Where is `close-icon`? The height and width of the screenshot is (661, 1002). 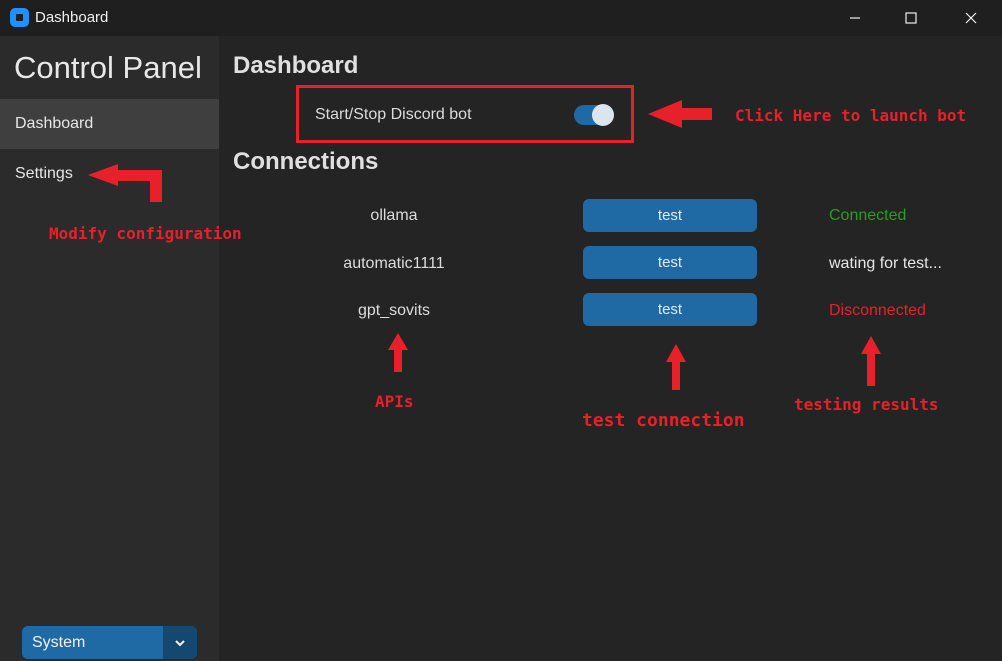
close-icon is located at coordinates (971, 18).